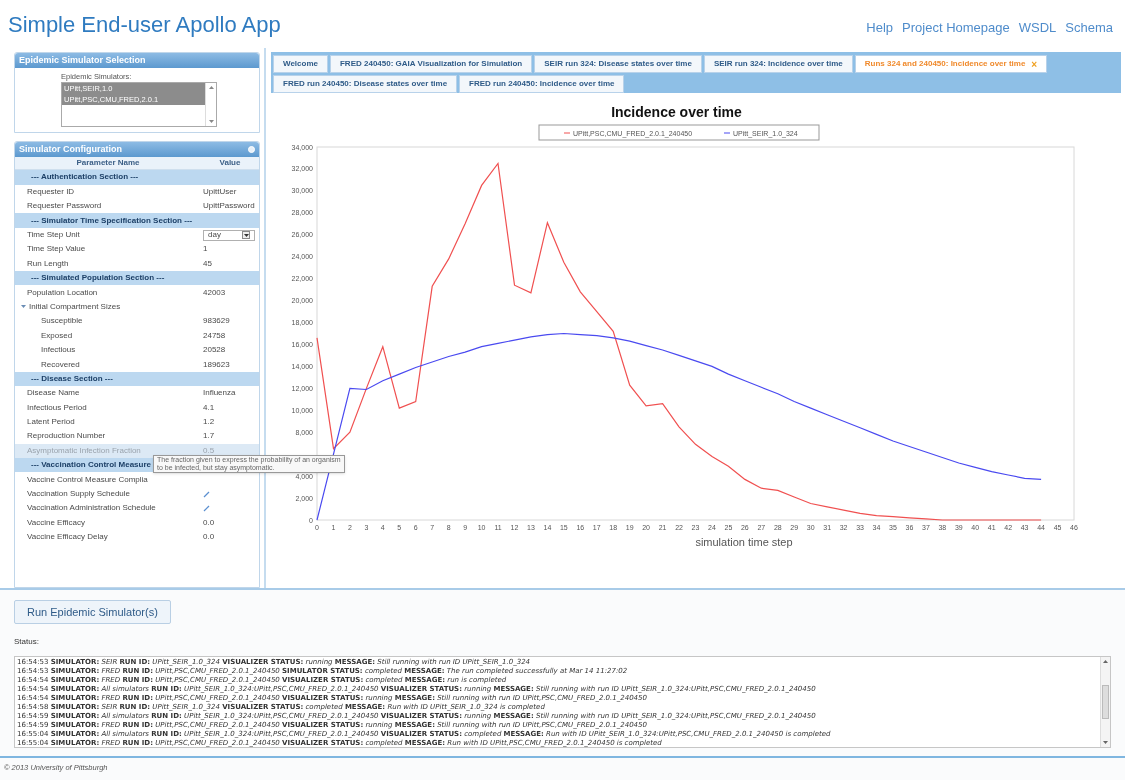 This screenshot has width=1125, height=780. I want to click on column-header: Parameter Name, so click(108, 163).